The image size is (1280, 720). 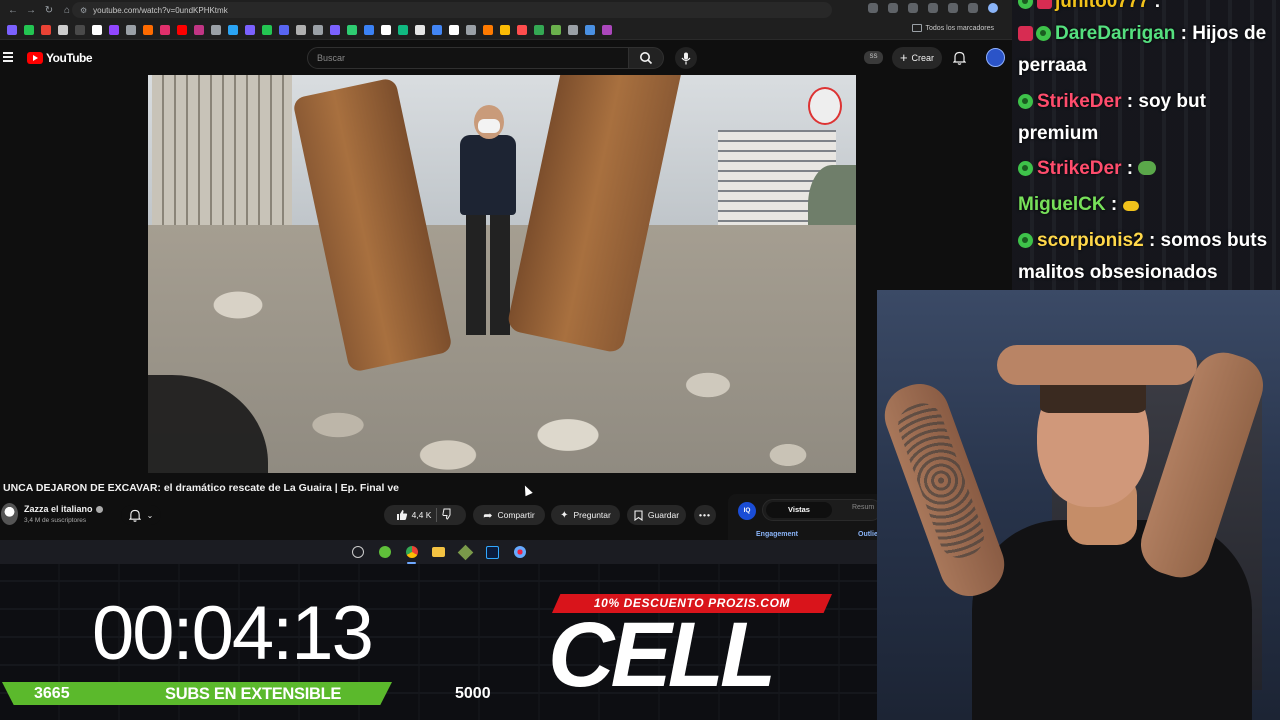 What do you see at coordinates (357, 552) in the screenshot?
I see `settings-app-icon` at bounding box center [357, 552].